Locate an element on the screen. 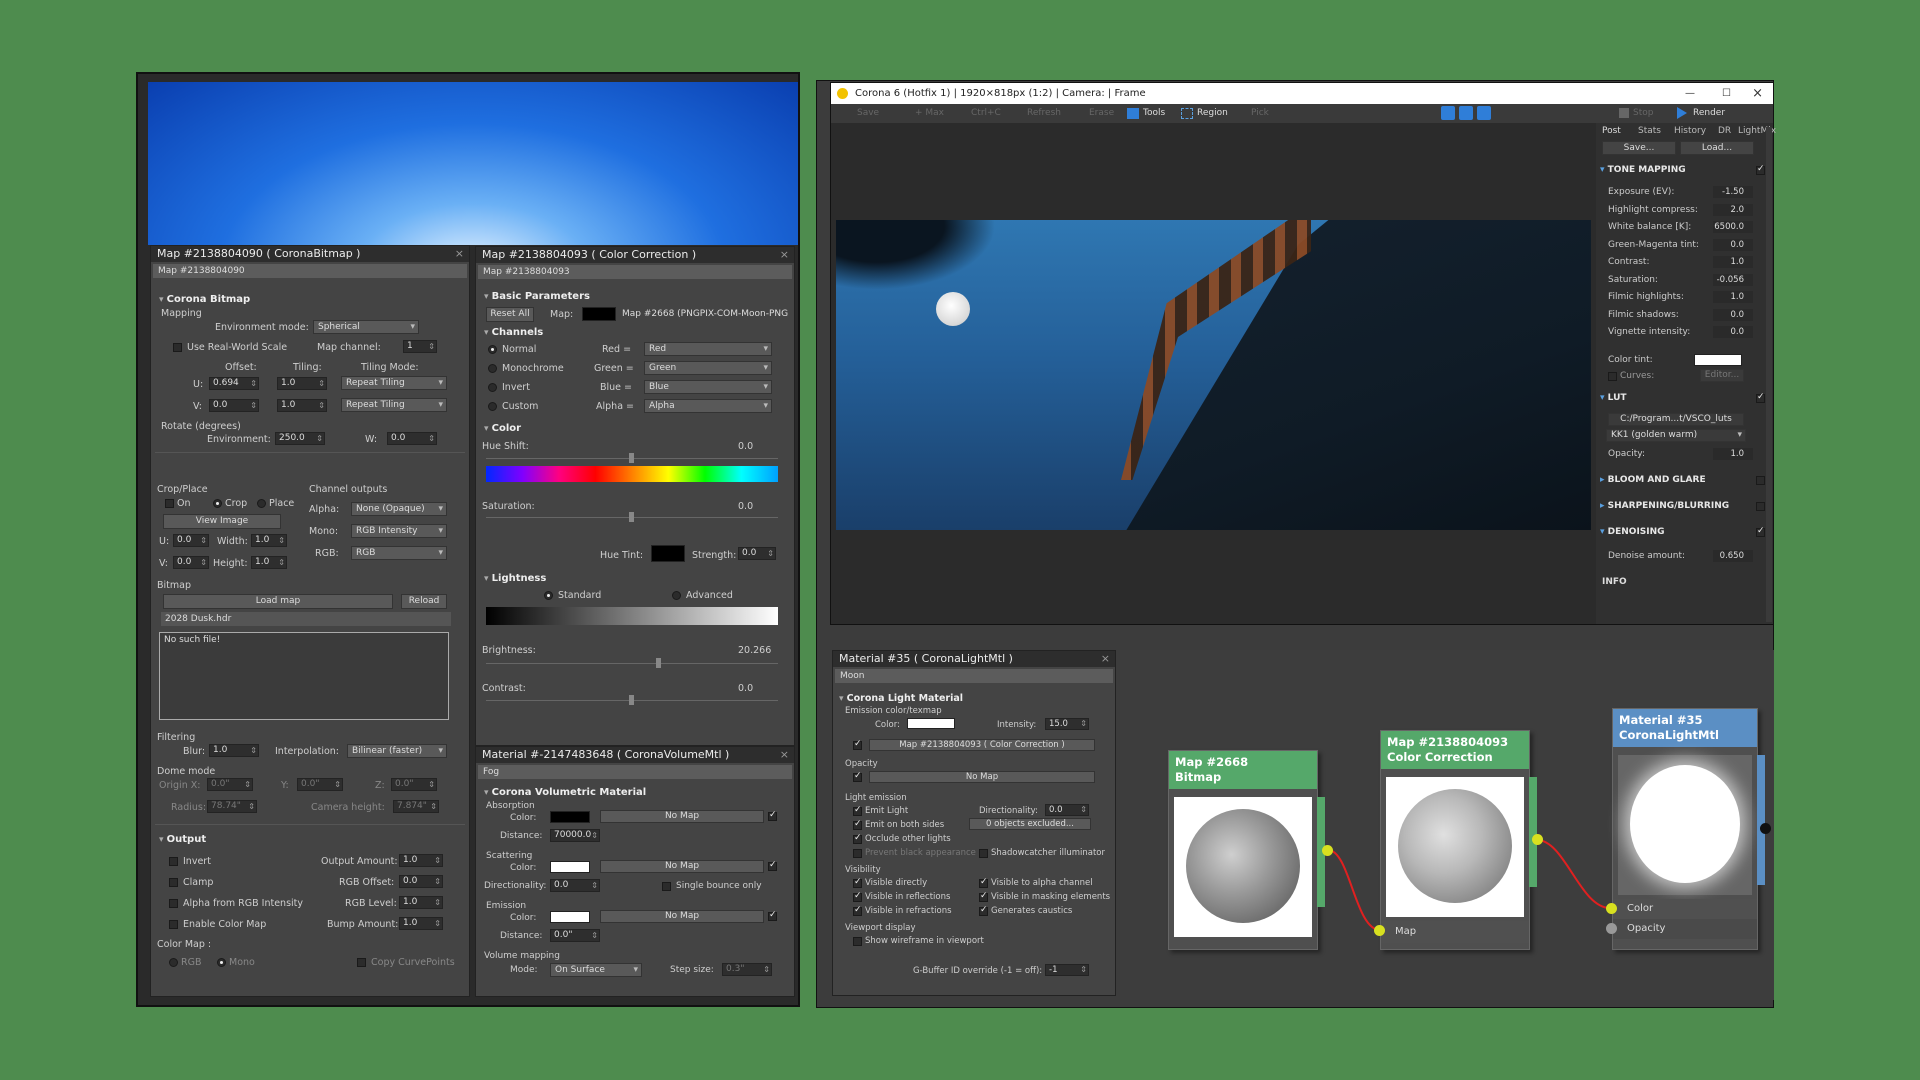  lut-path-button: C:/Program...t/VSCO_luts is located at coordinates (1676, 419).